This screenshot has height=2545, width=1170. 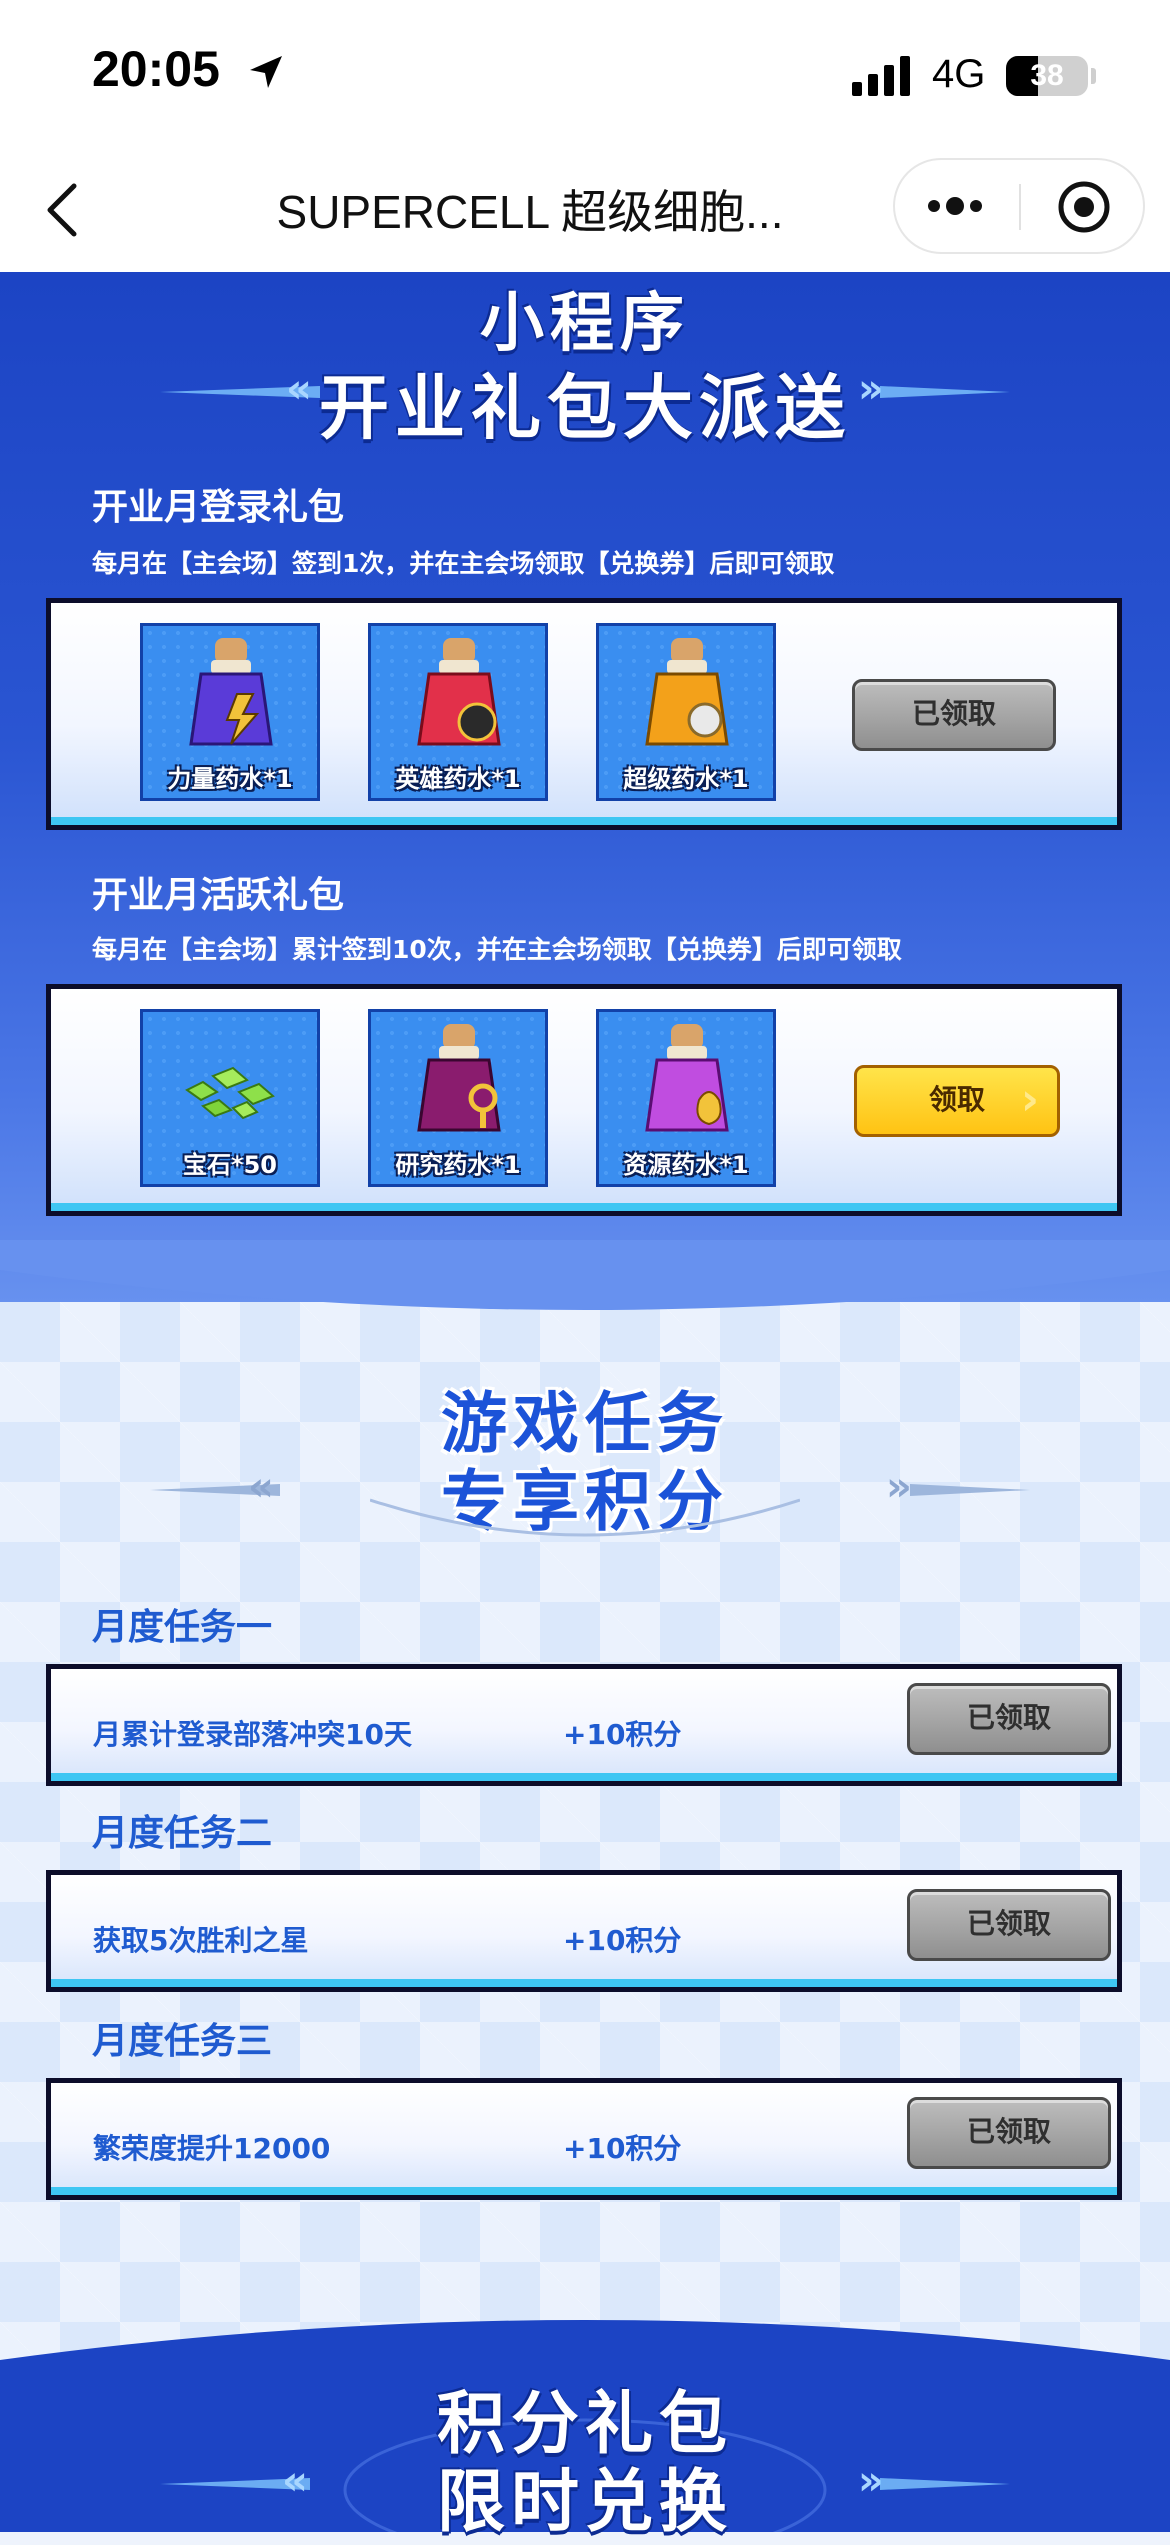 I want to click on login-gift-title: 开业月登录礼包, so click(x=218, y=507).